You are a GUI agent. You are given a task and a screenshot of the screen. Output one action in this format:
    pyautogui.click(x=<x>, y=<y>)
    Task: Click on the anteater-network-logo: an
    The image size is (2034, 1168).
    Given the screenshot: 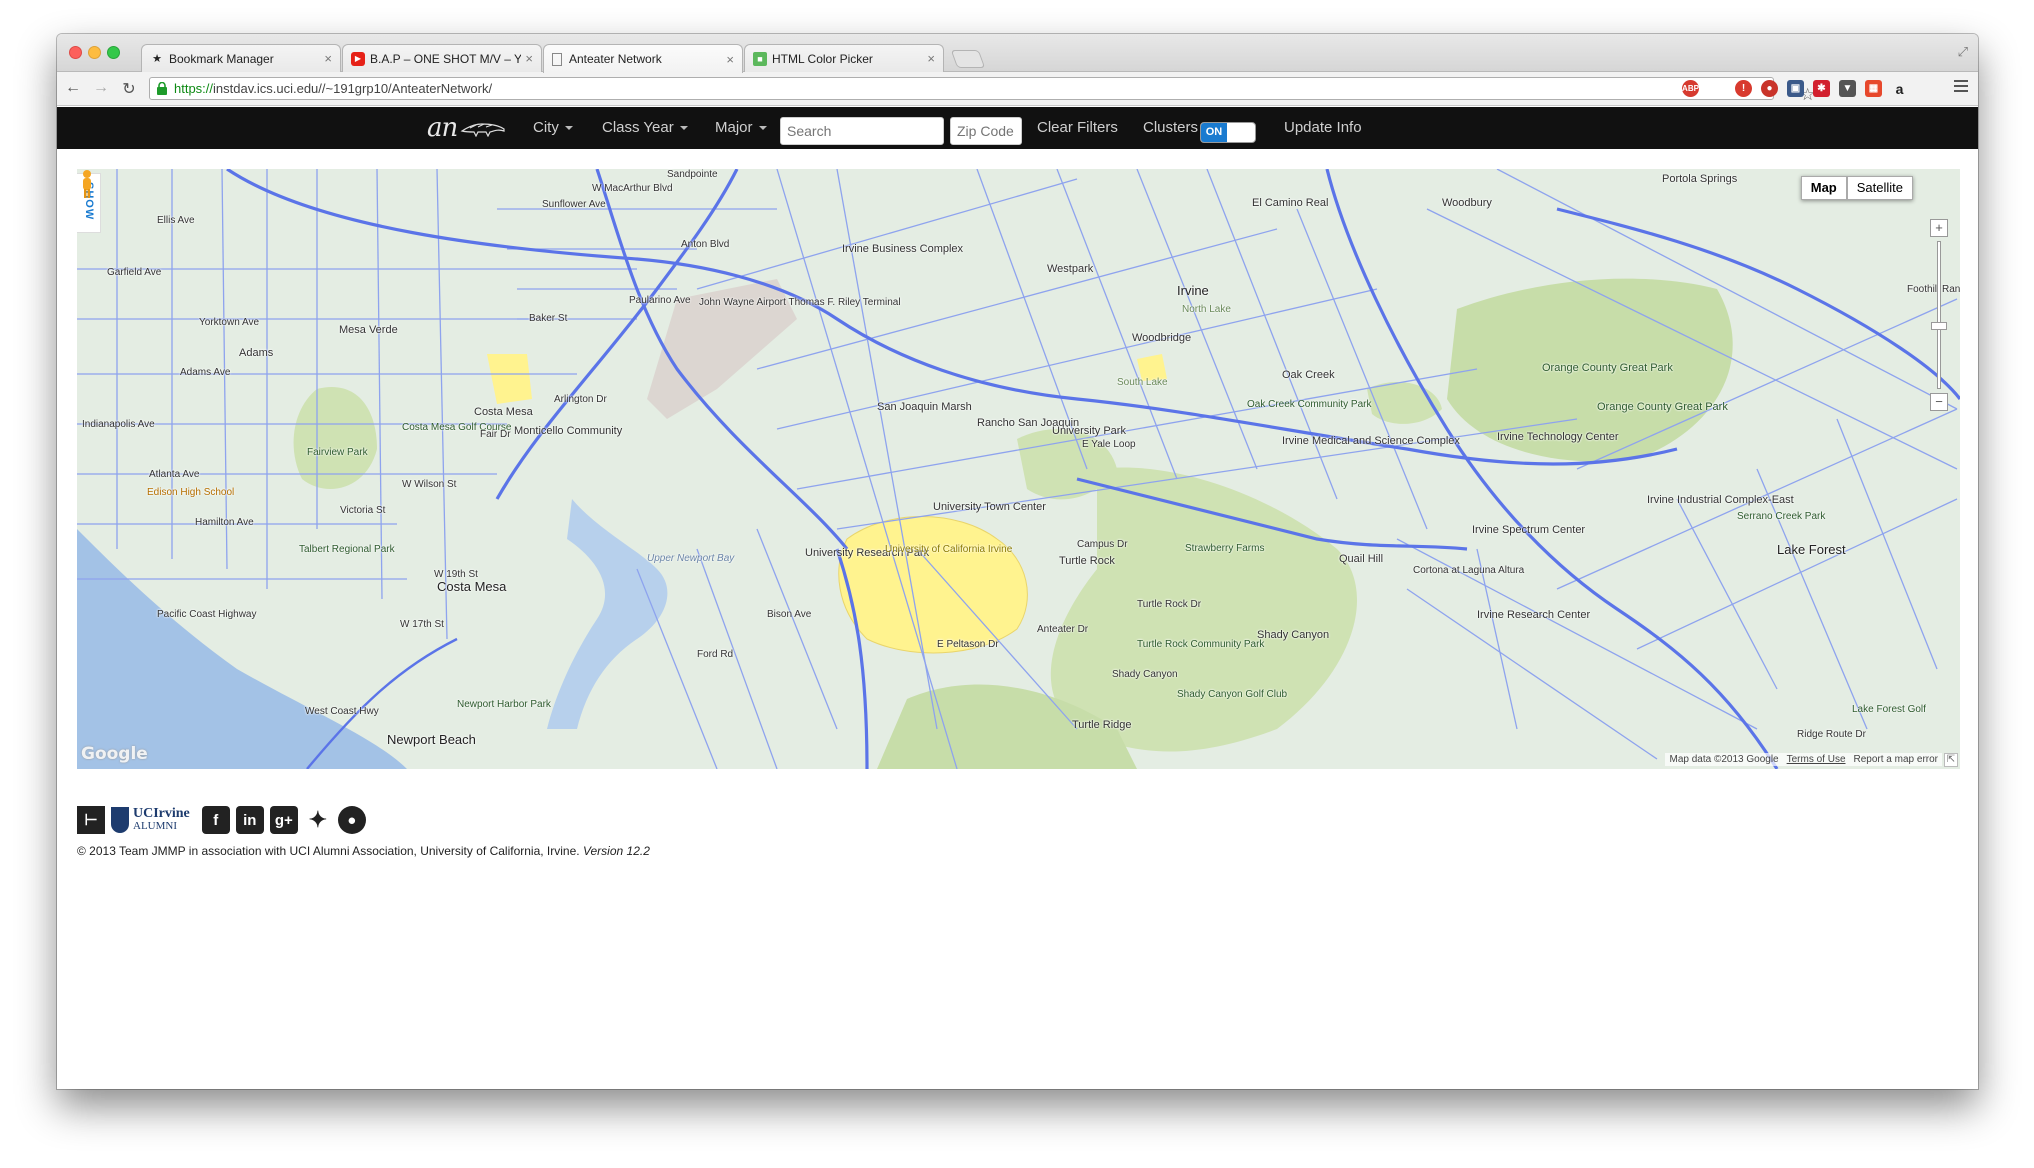 What is the action you would take?
    pyautogui.click(x=466, y=128)
    